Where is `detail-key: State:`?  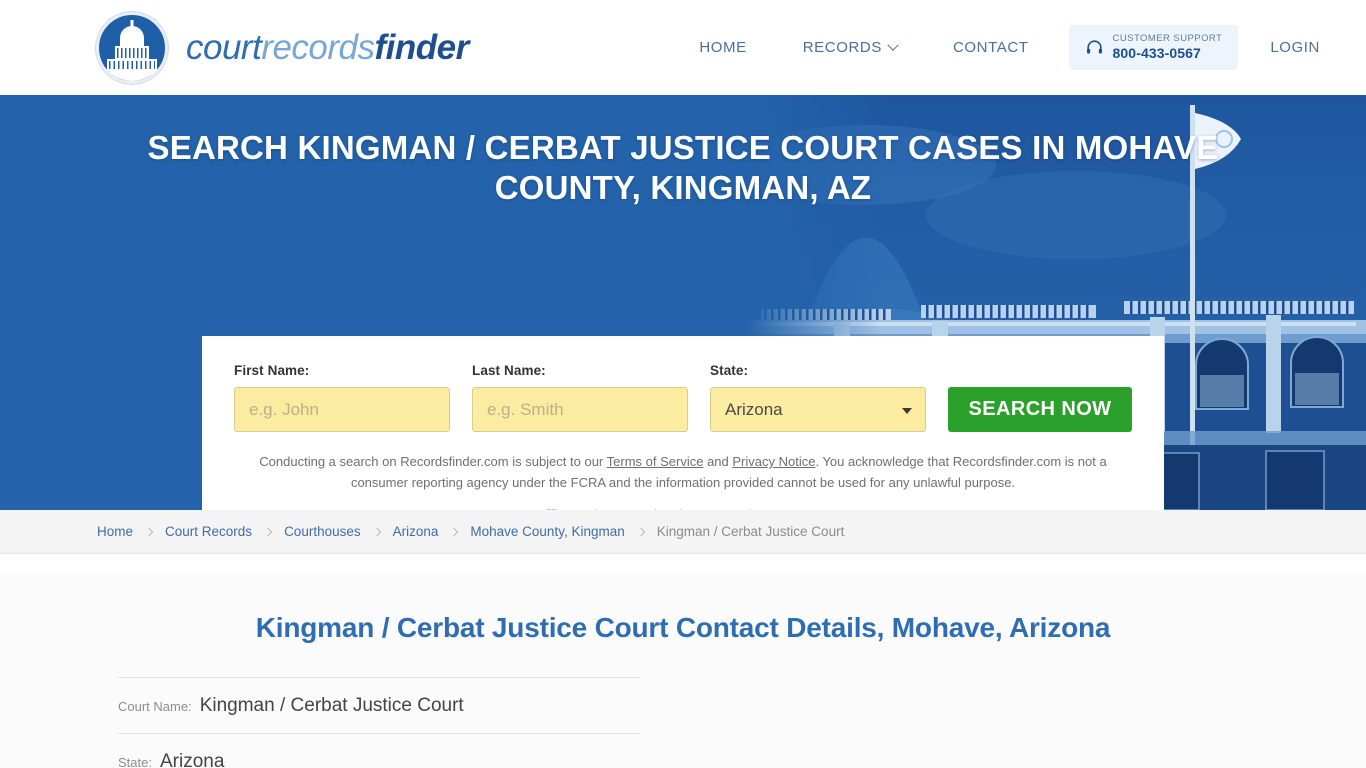 detail-key: State: is located at coordinates (135, 761).